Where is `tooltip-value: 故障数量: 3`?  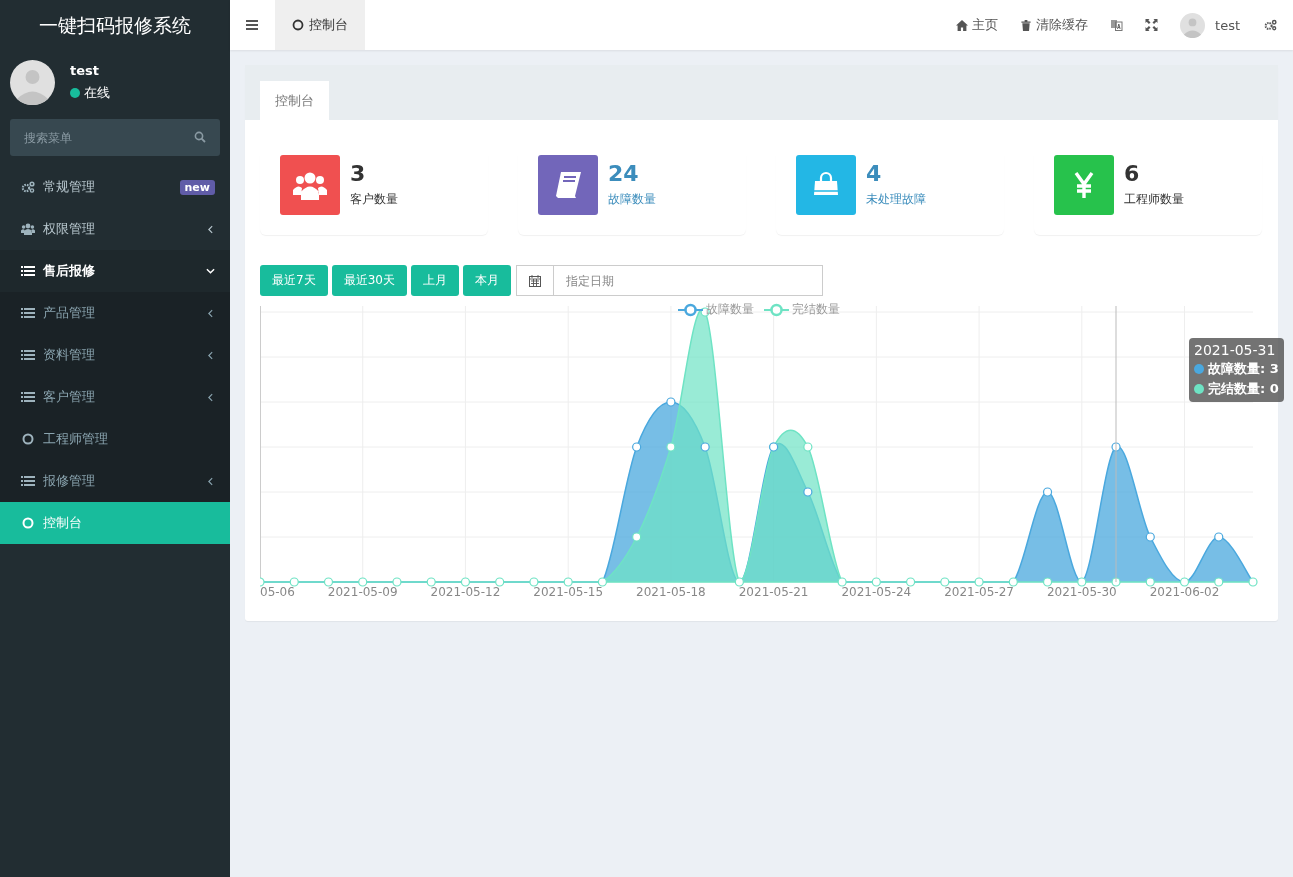 tooltip-value: 故障数量: 3 is located at coordinates (1243, 369).